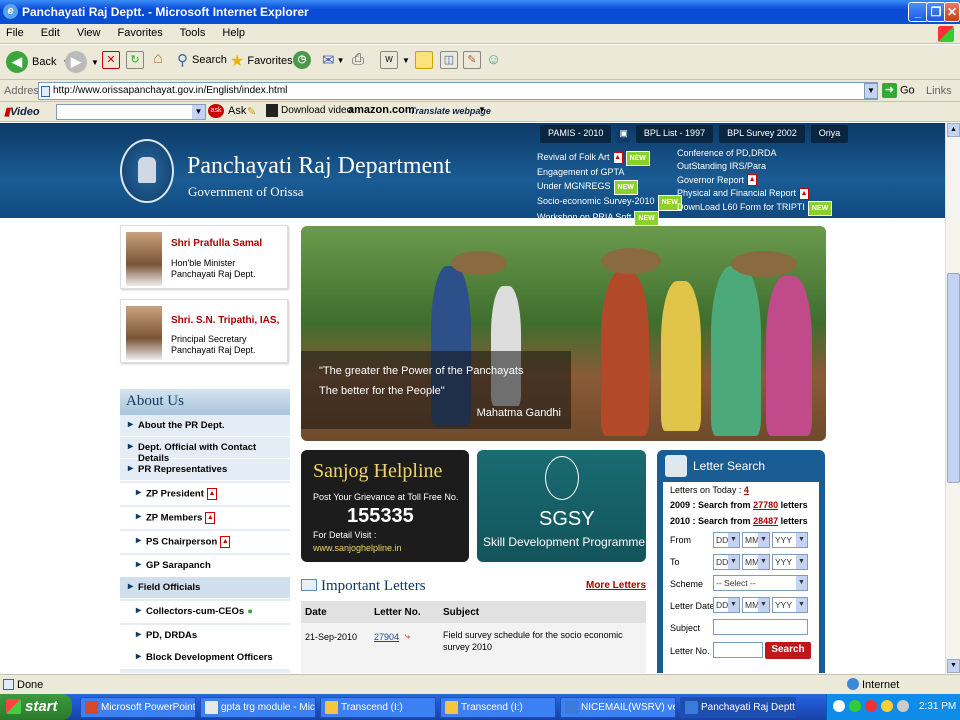 The height and width of the screenshot is (720, 960). Describe the element at coordinates (903, 706) in the screenshot. I see `usb-icon` at that location.